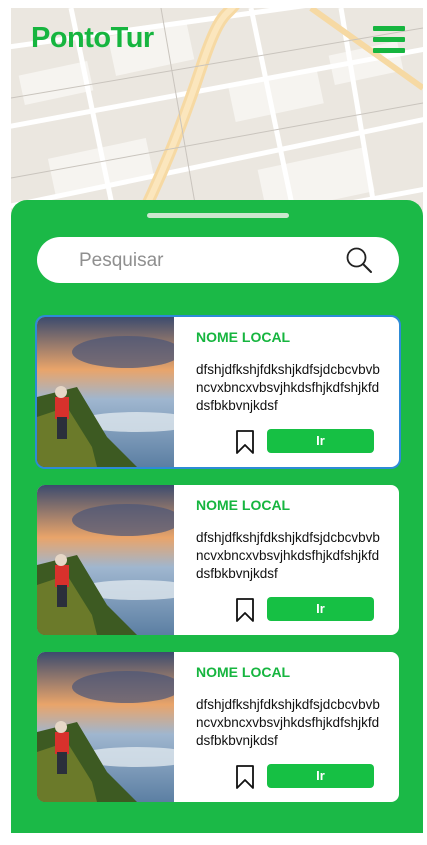  What do you see at coordinates (389, 40) in the screenshot?
I see `hamburger-menu-icon` at bounding box center [389, 40].